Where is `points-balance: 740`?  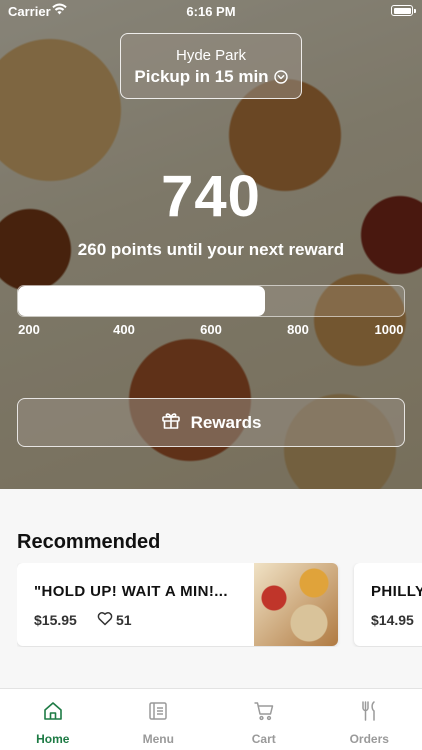 points-balance: 740 is located at coordinates (211, 196).